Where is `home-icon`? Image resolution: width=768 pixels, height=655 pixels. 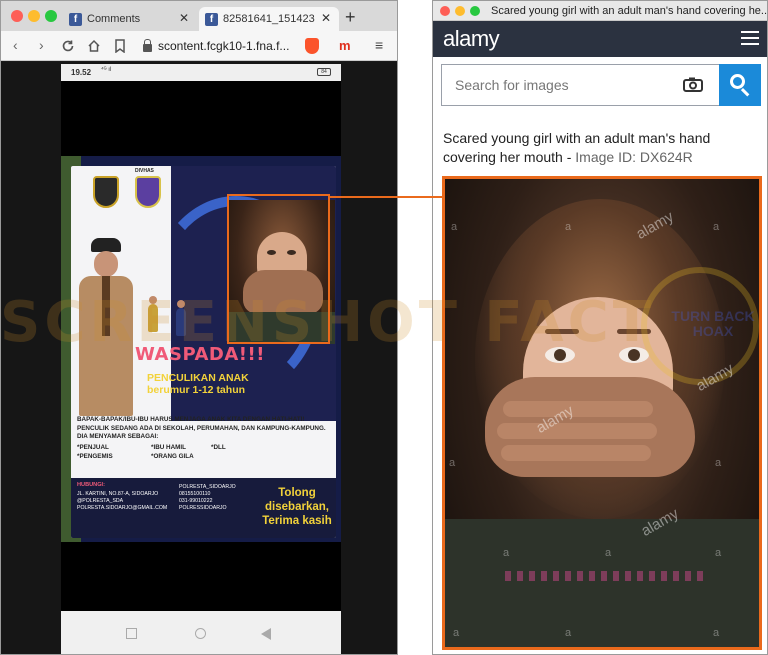
home-icon is located at coordinates (94, 46).